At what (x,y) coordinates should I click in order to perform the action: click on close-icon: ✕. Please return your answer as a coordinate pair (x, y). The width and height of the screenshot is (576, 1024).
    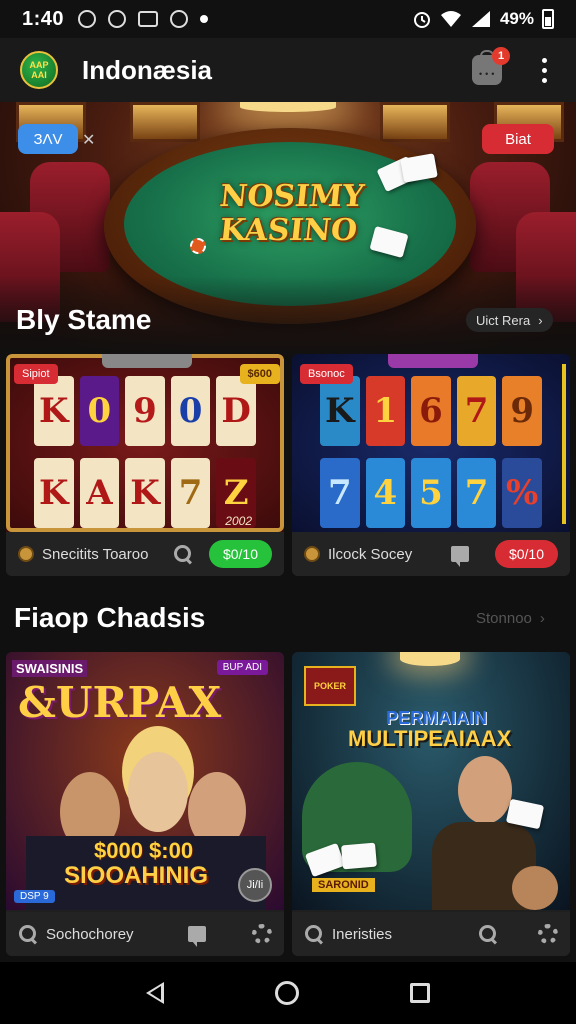
    Looking at the image, I should click on (88, 140).